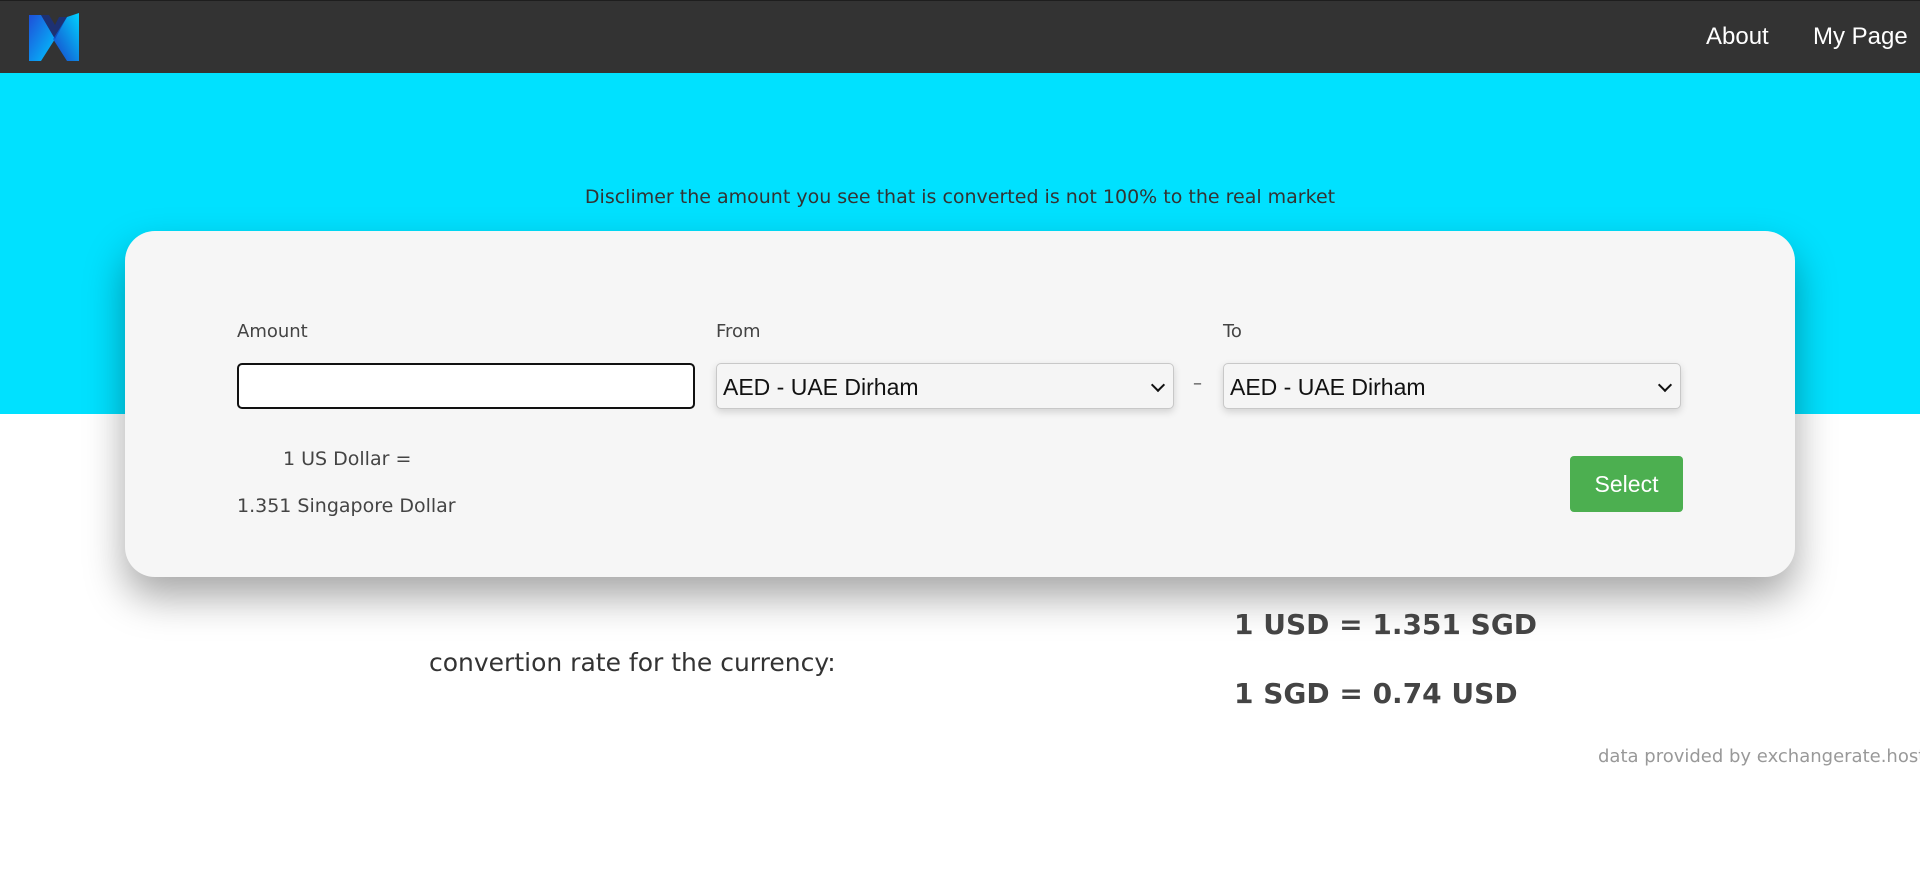 Image resolution: width=1920 pixels, height=876 pixels. What do you see at coordinates (945, 386) in the screenshot?
I see `from-currency-select: AED - UAE Dirham` at bounding box center [945, 386].